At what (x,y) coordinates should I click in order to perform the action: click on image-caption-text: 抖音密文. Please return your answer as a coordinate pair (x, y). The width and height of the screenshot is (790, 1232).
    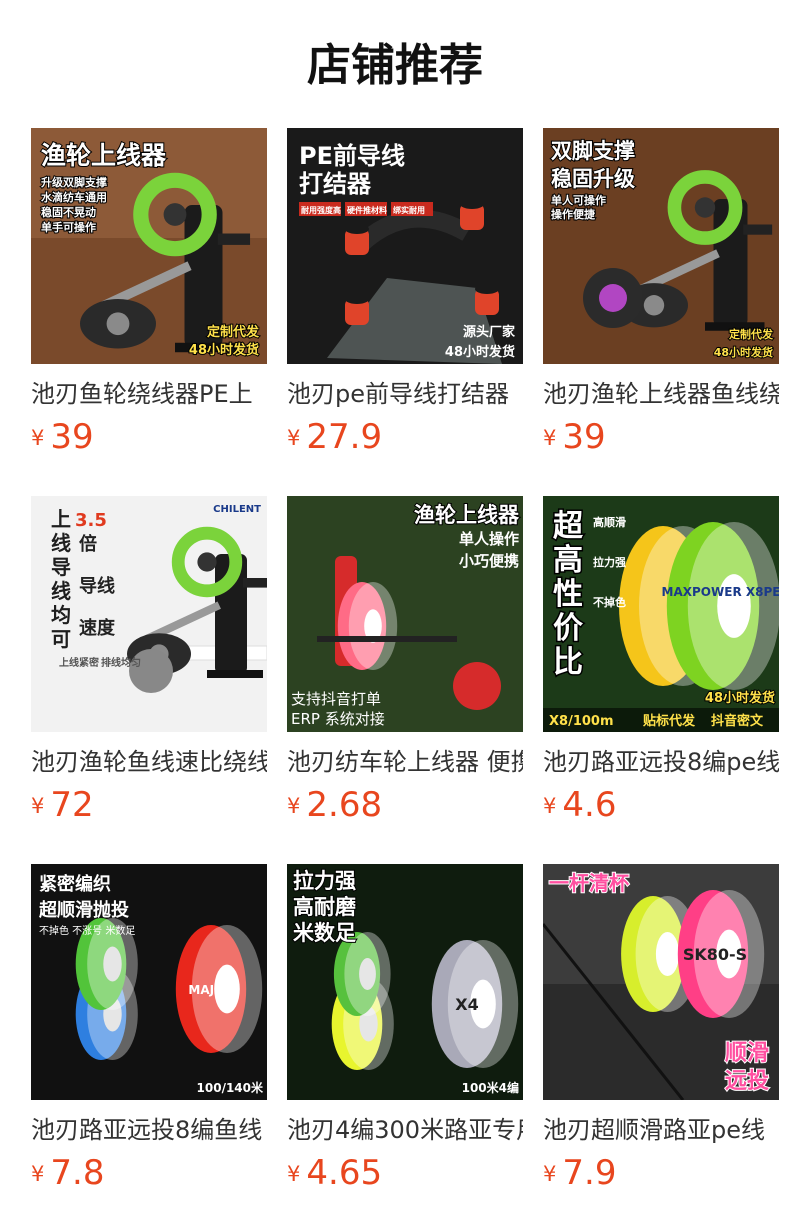
    Looking at the image, I should click on (737, 721).